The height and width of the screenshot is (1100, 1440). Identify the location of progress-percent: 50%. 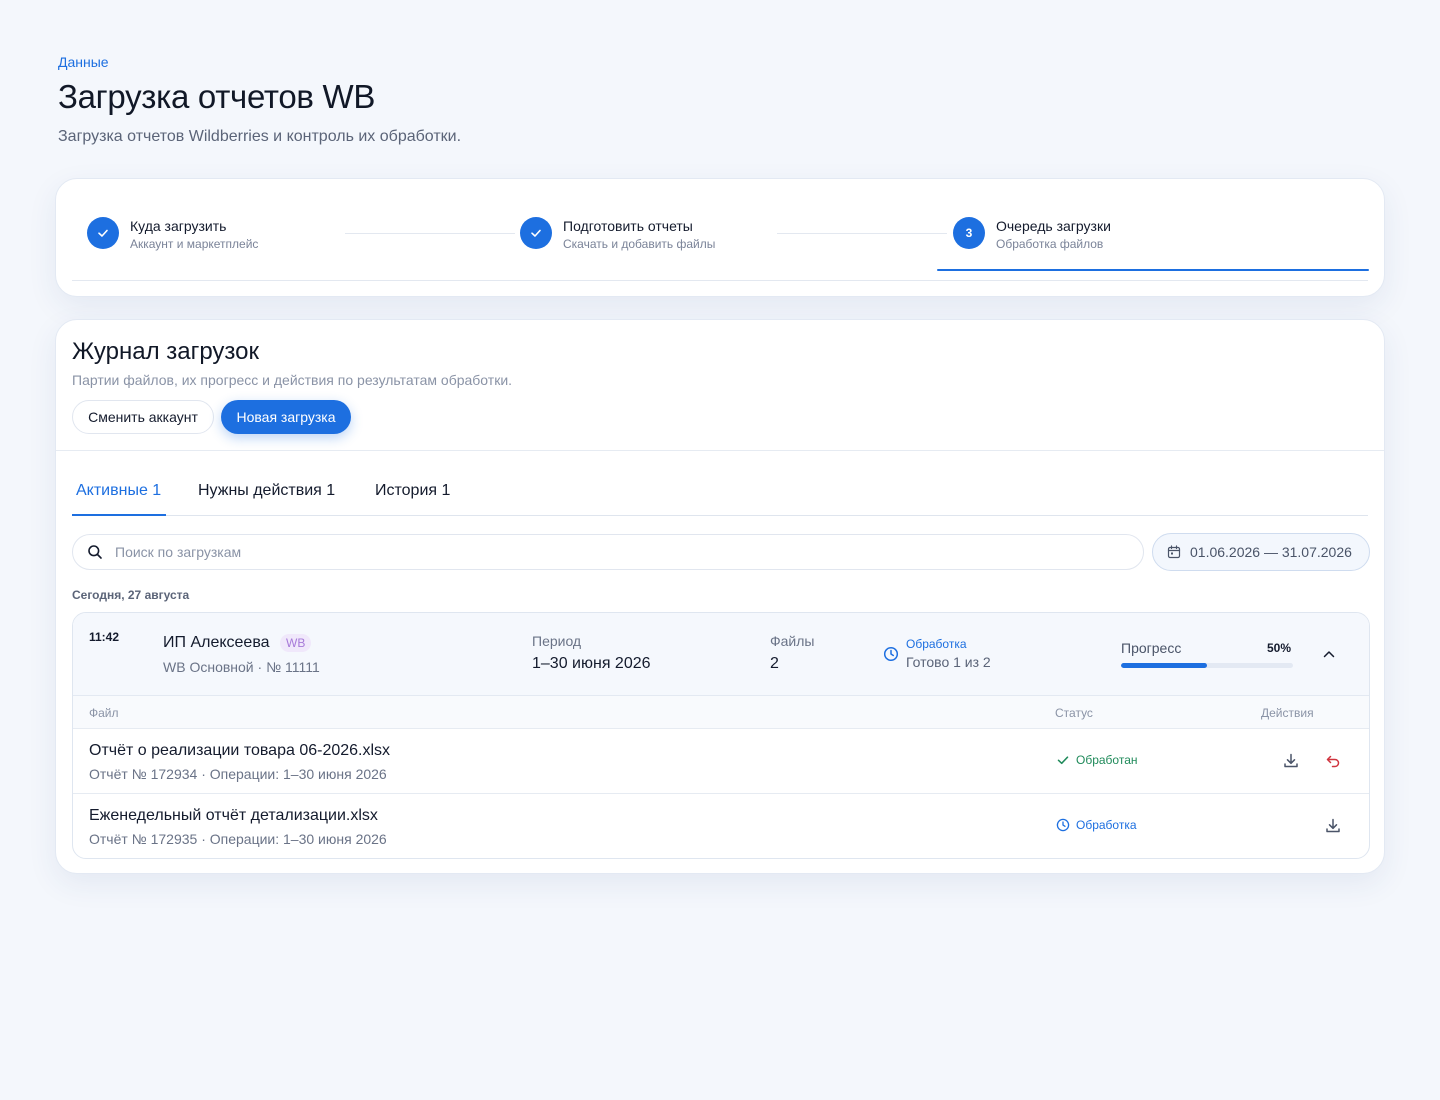
(1279, 648).